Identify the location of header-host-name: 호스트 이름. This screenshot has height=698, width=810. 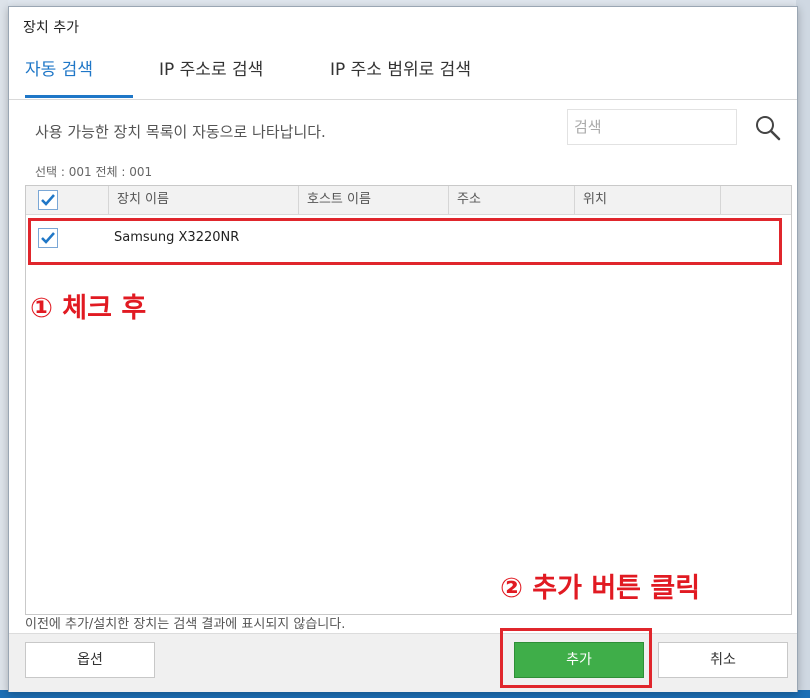
(373, 200).